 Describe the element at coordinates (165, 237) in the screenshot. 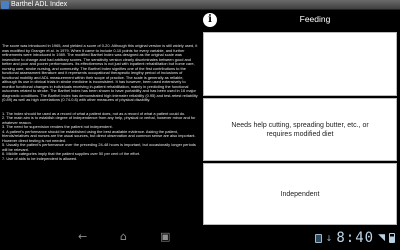

I see `recent-apps-icon: ▣` at that location.